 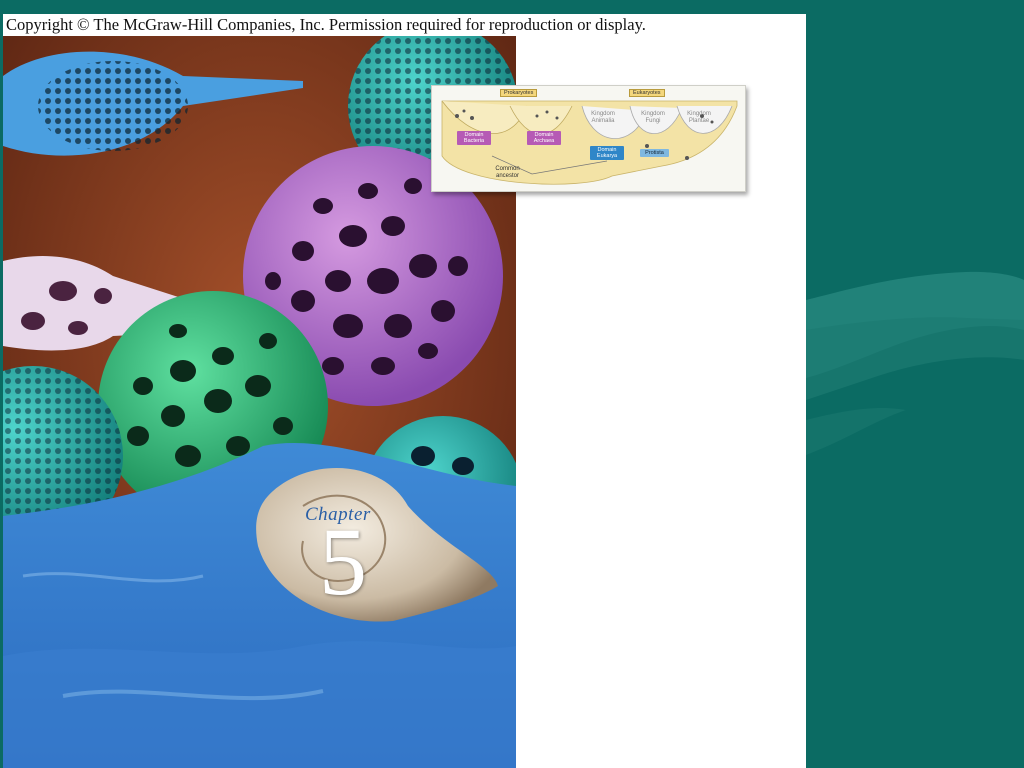 I want to click on domain-eukarya-box: Domain Eukarya, so click(x=607, y=153).